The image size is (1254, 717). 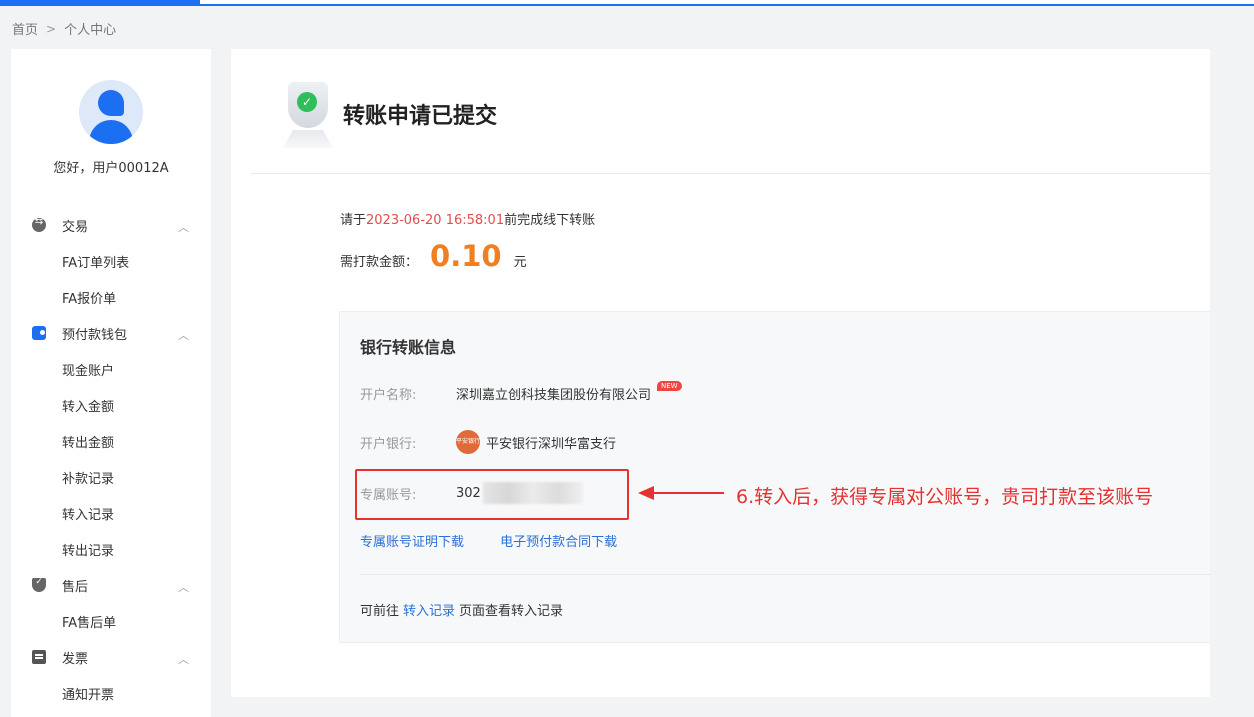 What do you see at coordinates (379, 262) in the screenshot?
I see `amount-label: 需打款金额：` at bounding box center [379, 262].